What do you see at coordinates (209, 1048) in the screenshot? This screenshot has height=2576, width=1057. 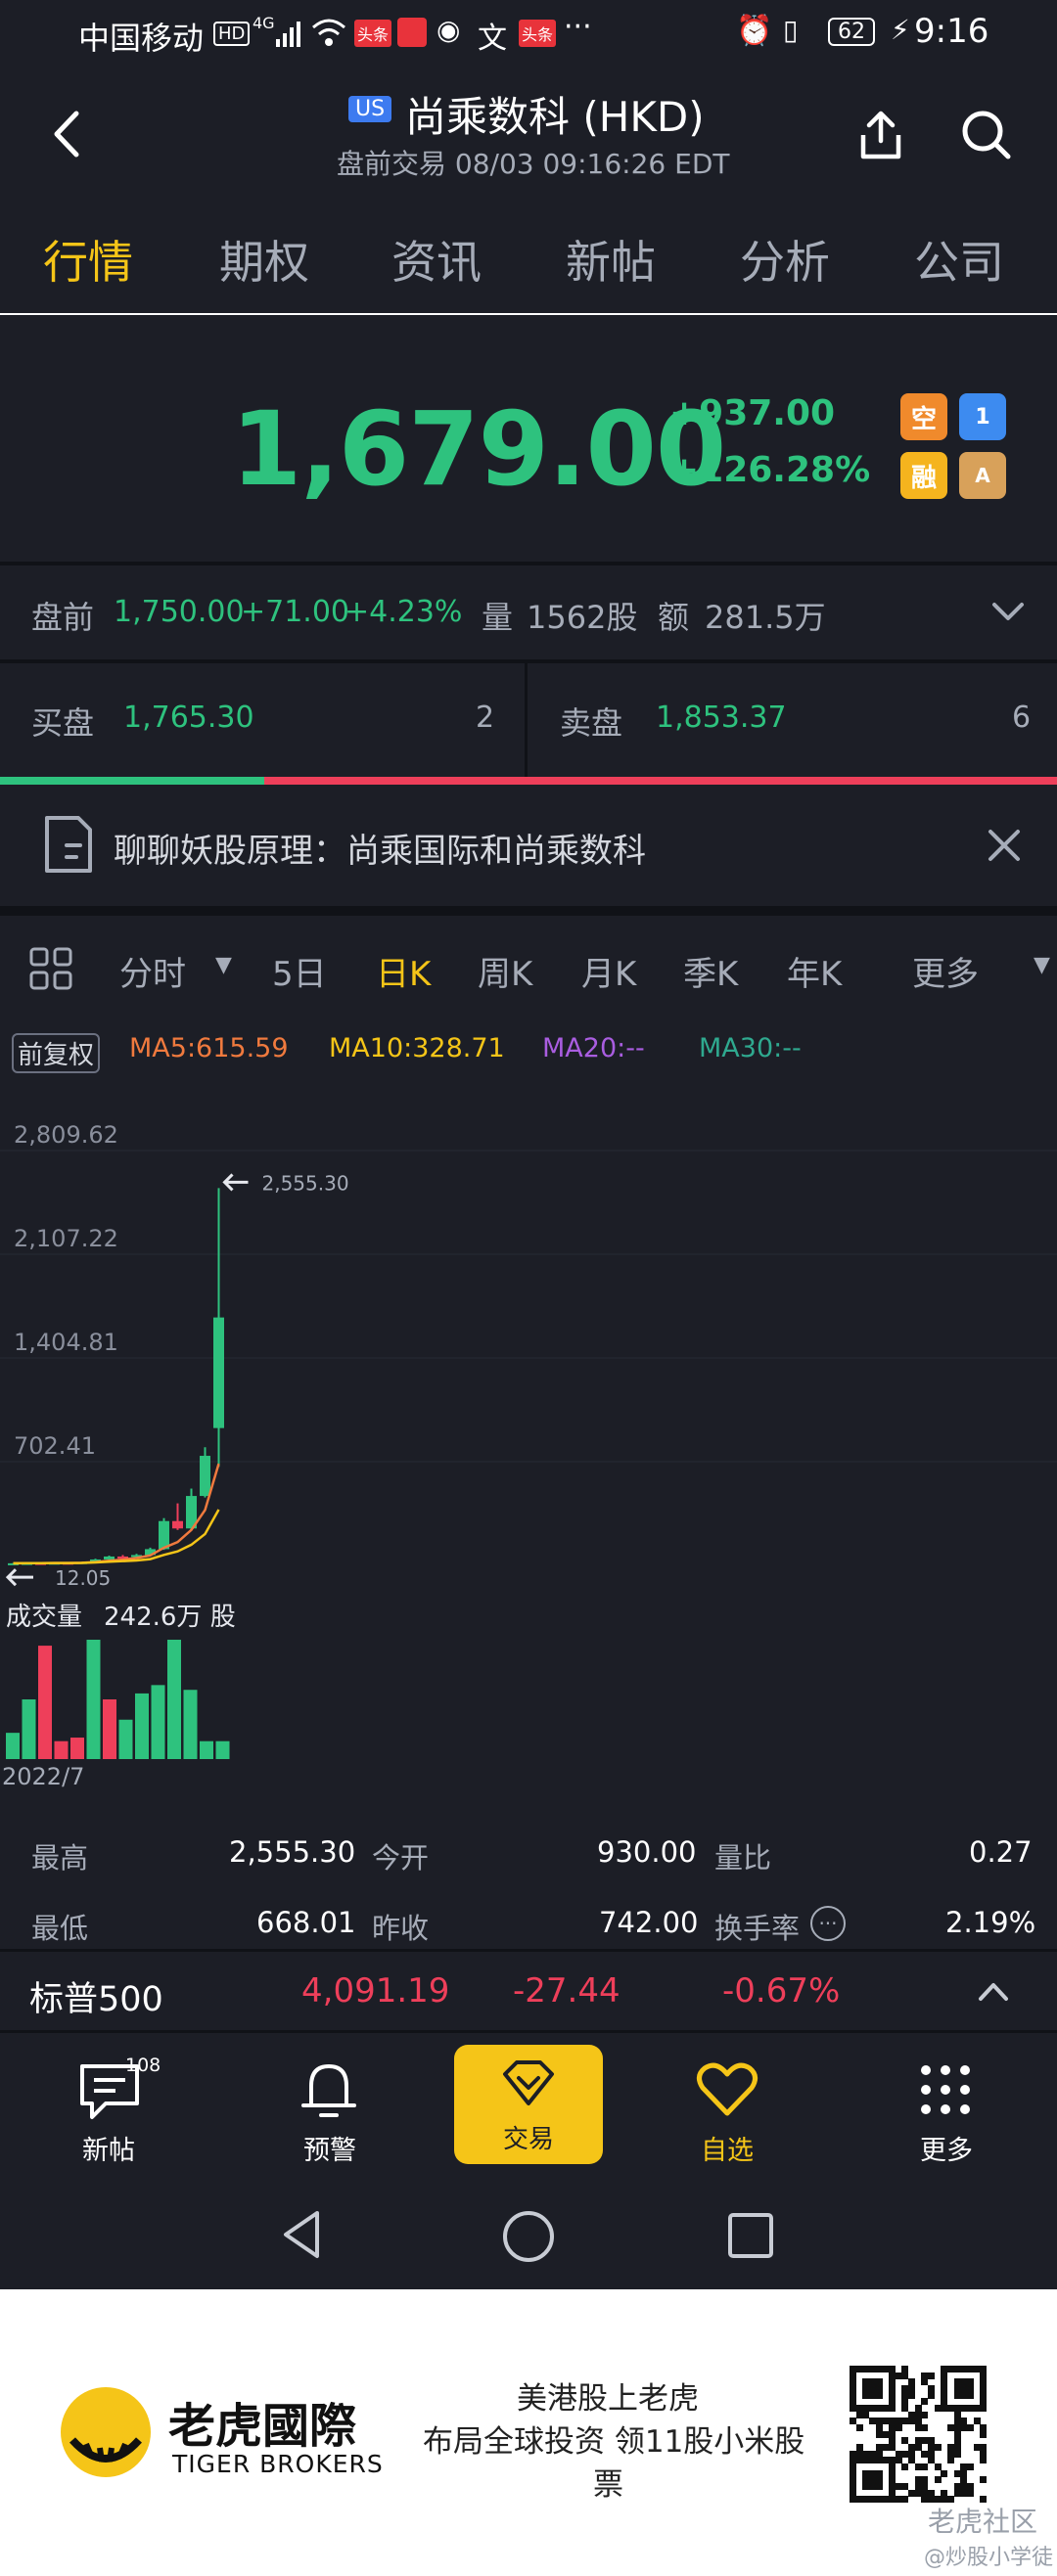 I see `ma5-label: MA5:615.59` at bounding box center [209, 1048].